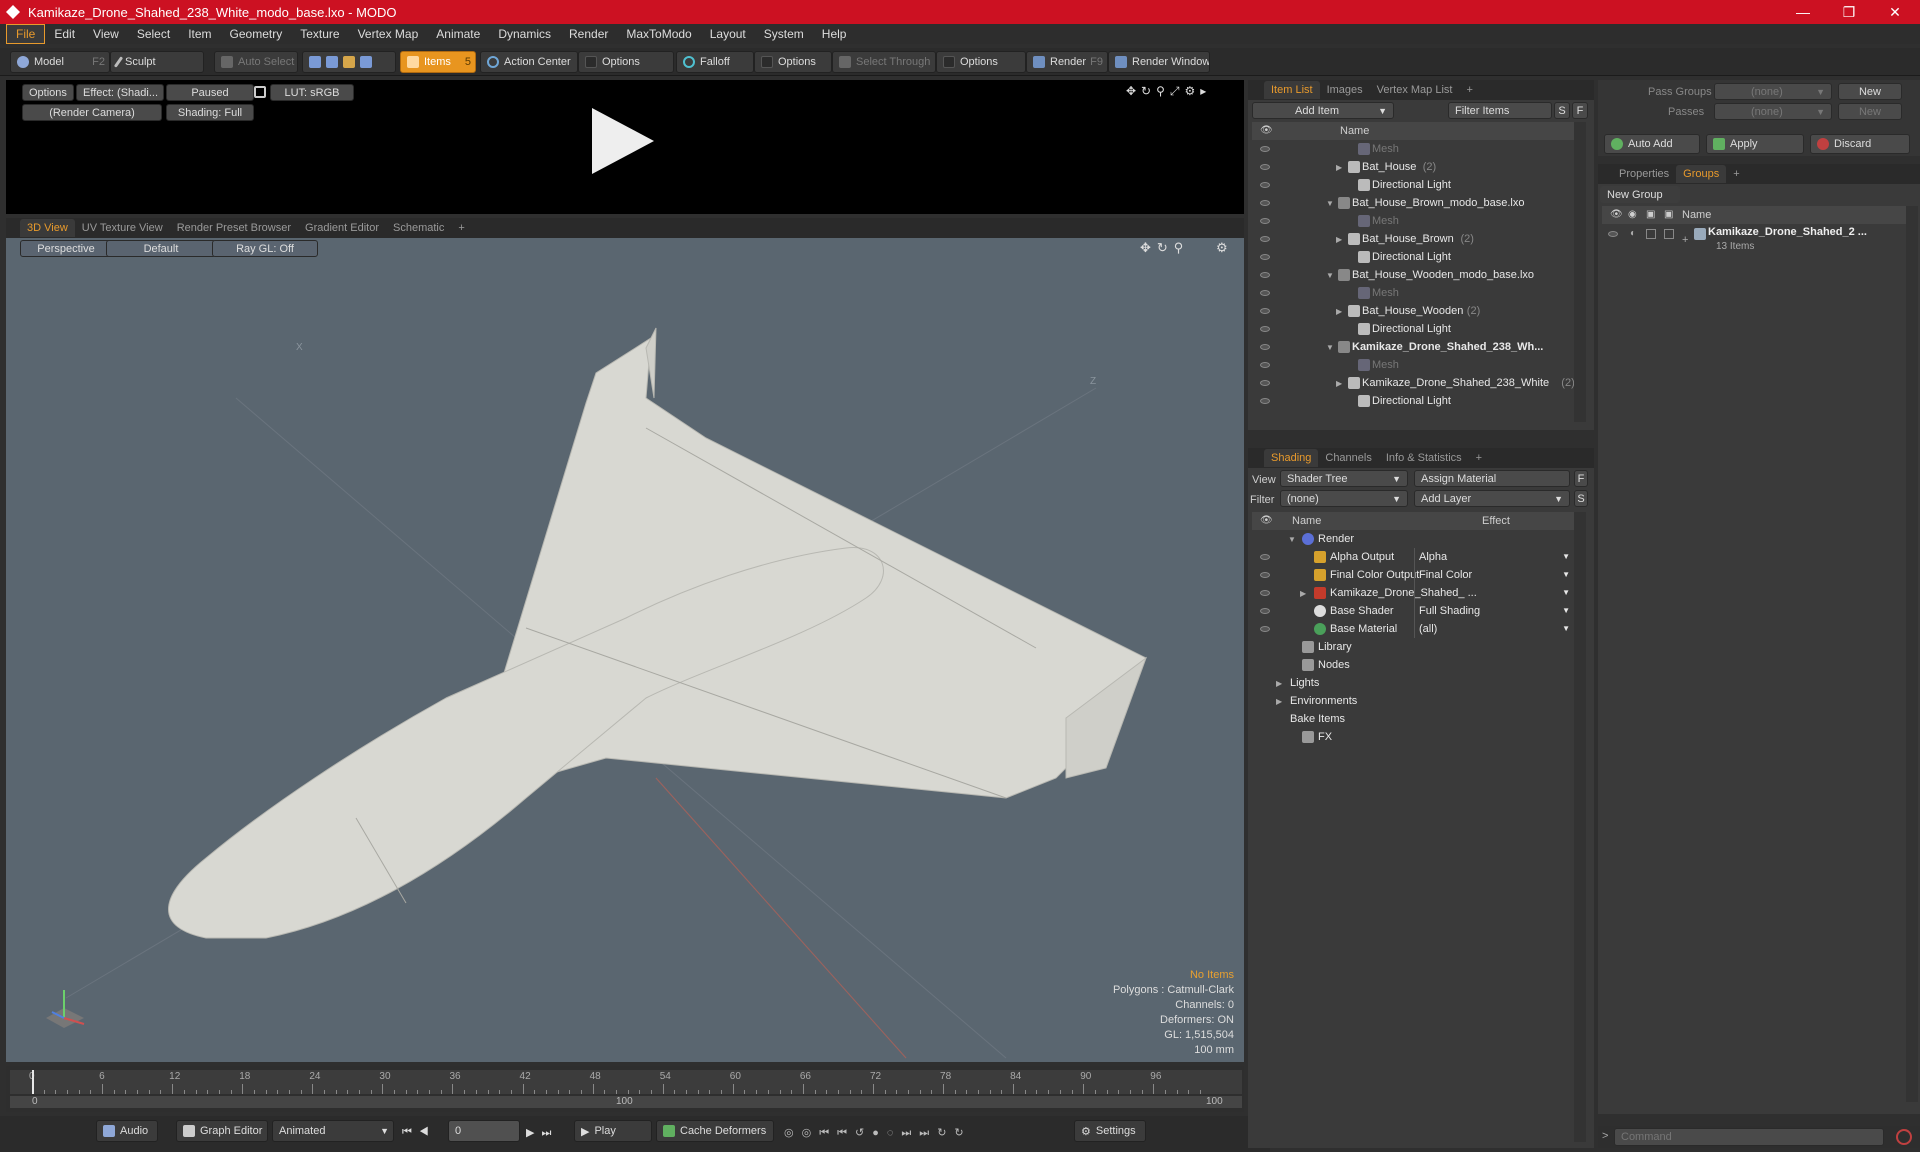  I want to click on menu-item: Item, so click(199, 34).